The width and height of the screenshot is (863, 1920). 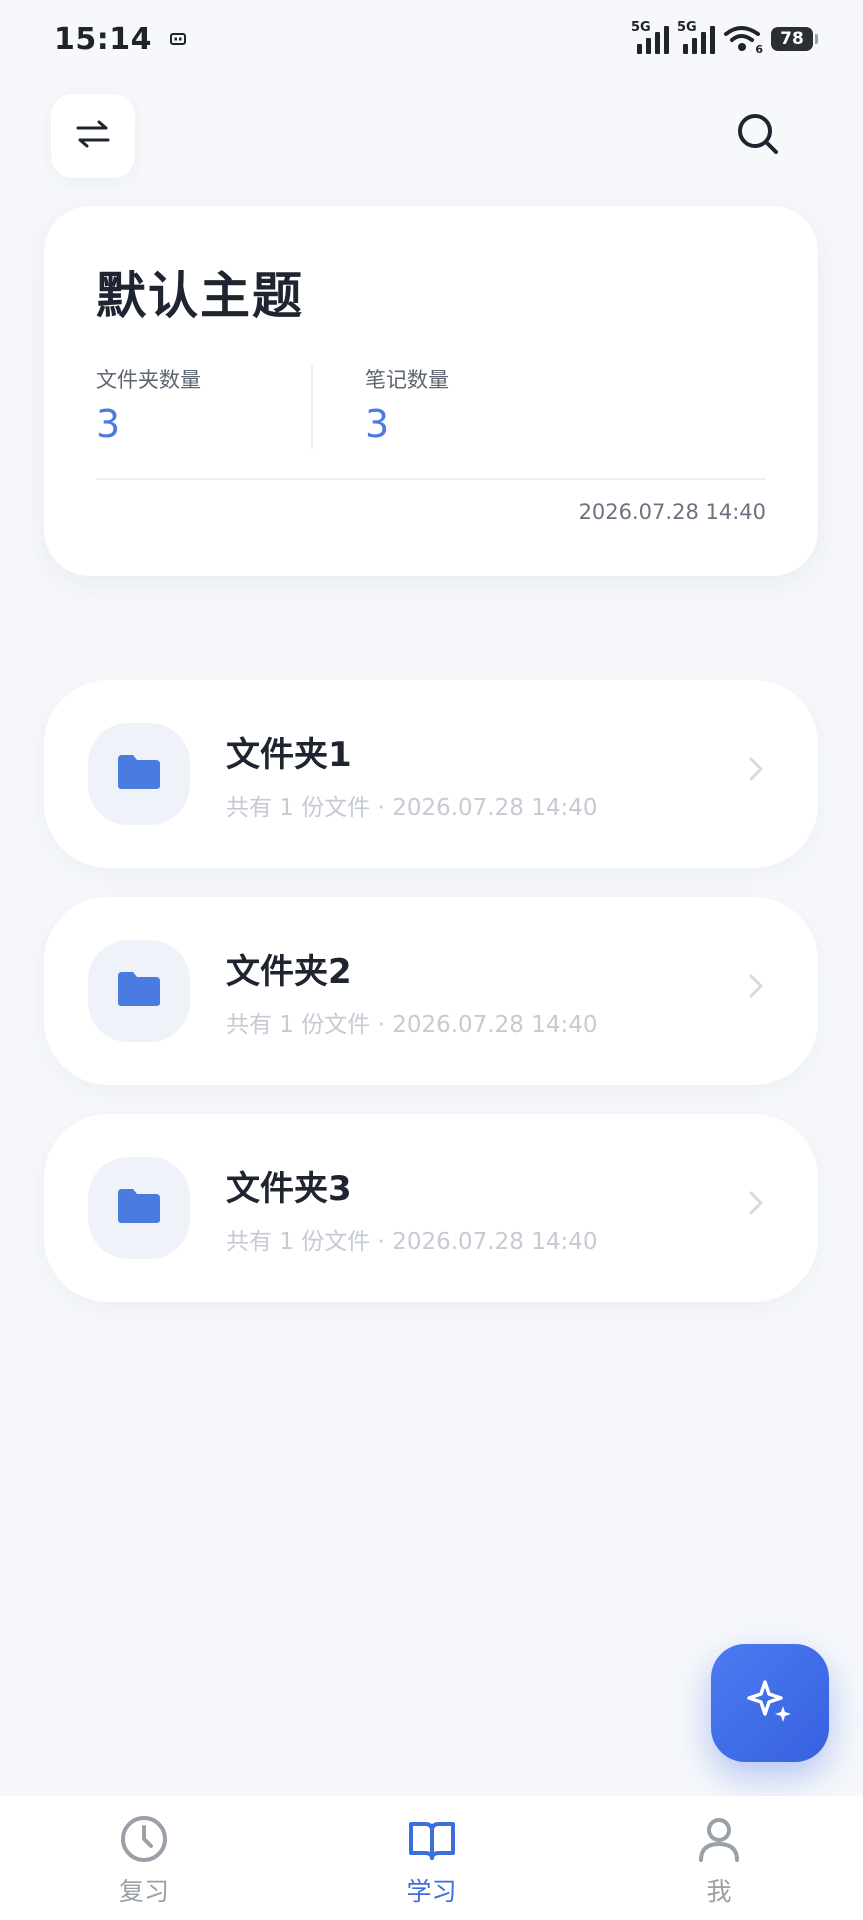 What do you see at coordinates (411, 1208) in the screenshot?
I see `folder-text: 文件夹3 共有 1 份文件 · 2026.07.28 14:40` at bounding box center [411, 1208].